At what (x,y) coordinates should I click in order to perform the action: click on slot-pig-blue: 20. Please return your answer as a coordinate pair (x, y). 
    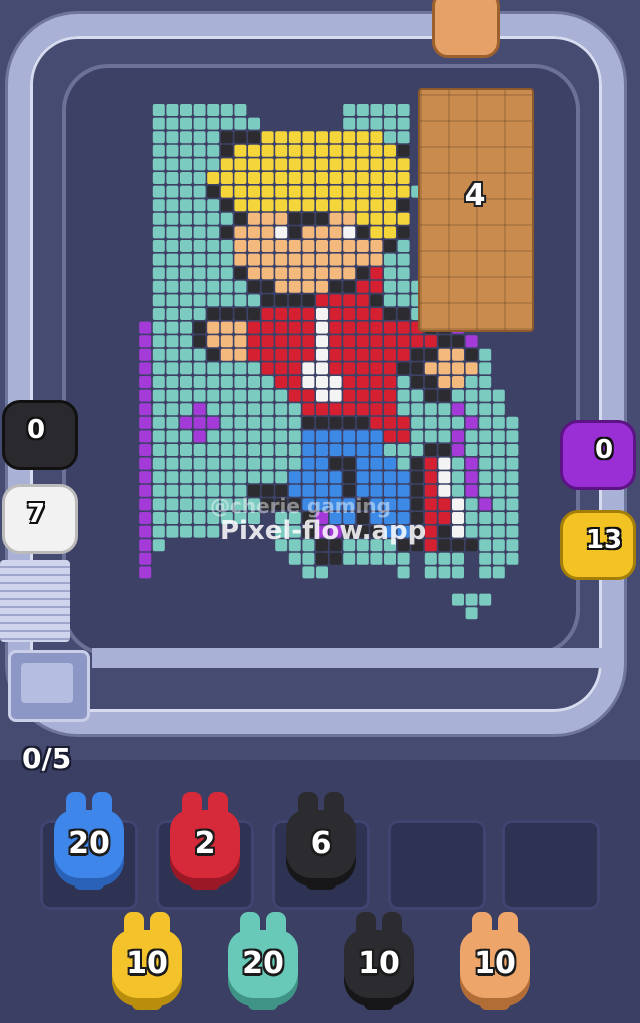
    Looking at the image, I should click on (89, 842).